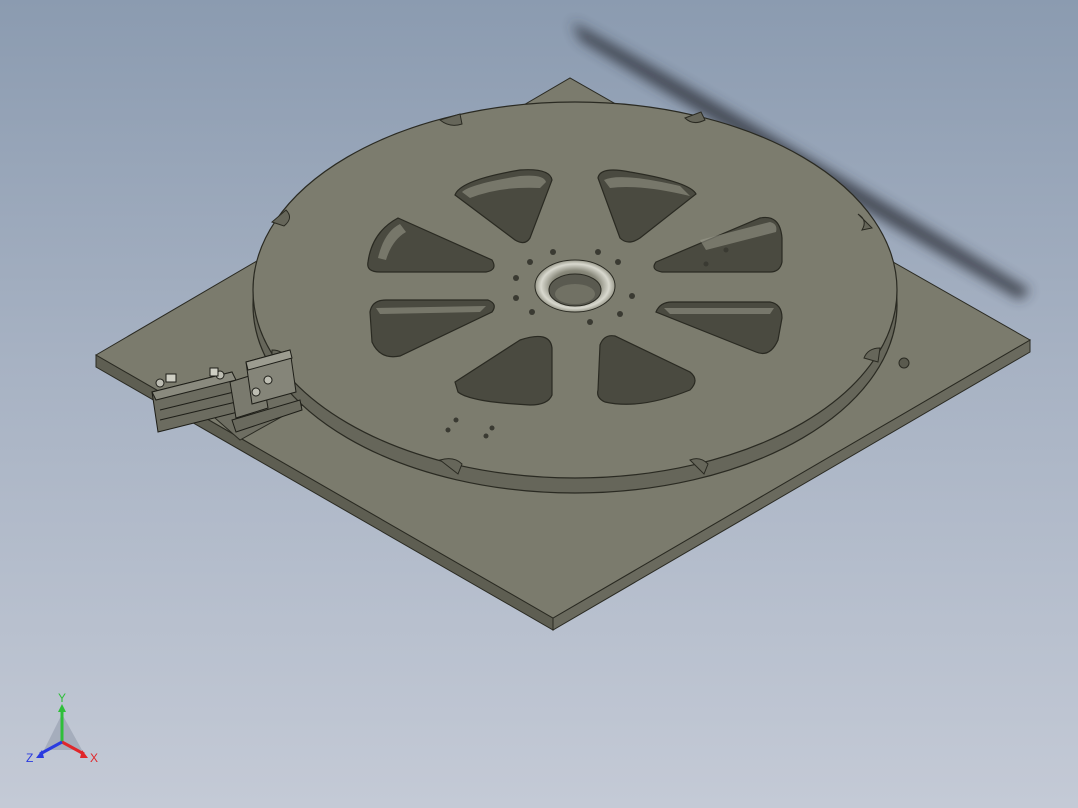 This screenshot has height=808, width=1078. What do you see at coordinates (94, 758) in the screenshot?
I see `x-axis-label: X` at bounding box center [94, 758].